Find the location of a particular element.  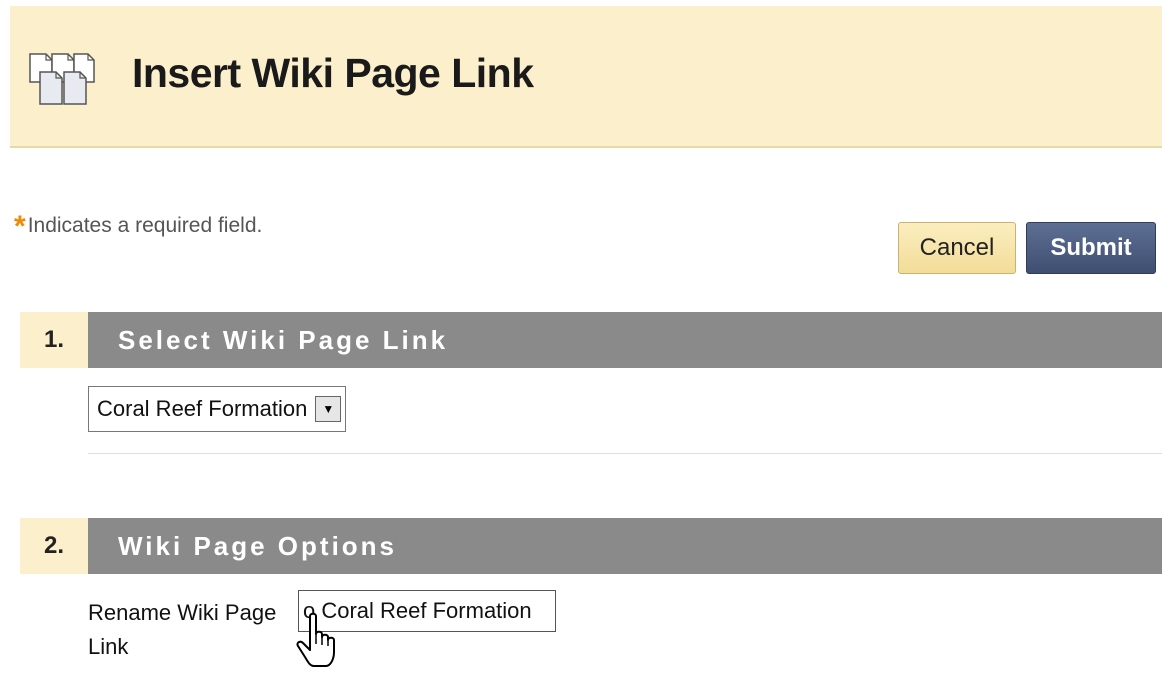

cancel-button: Cancel is located at coordinates (957, 248).